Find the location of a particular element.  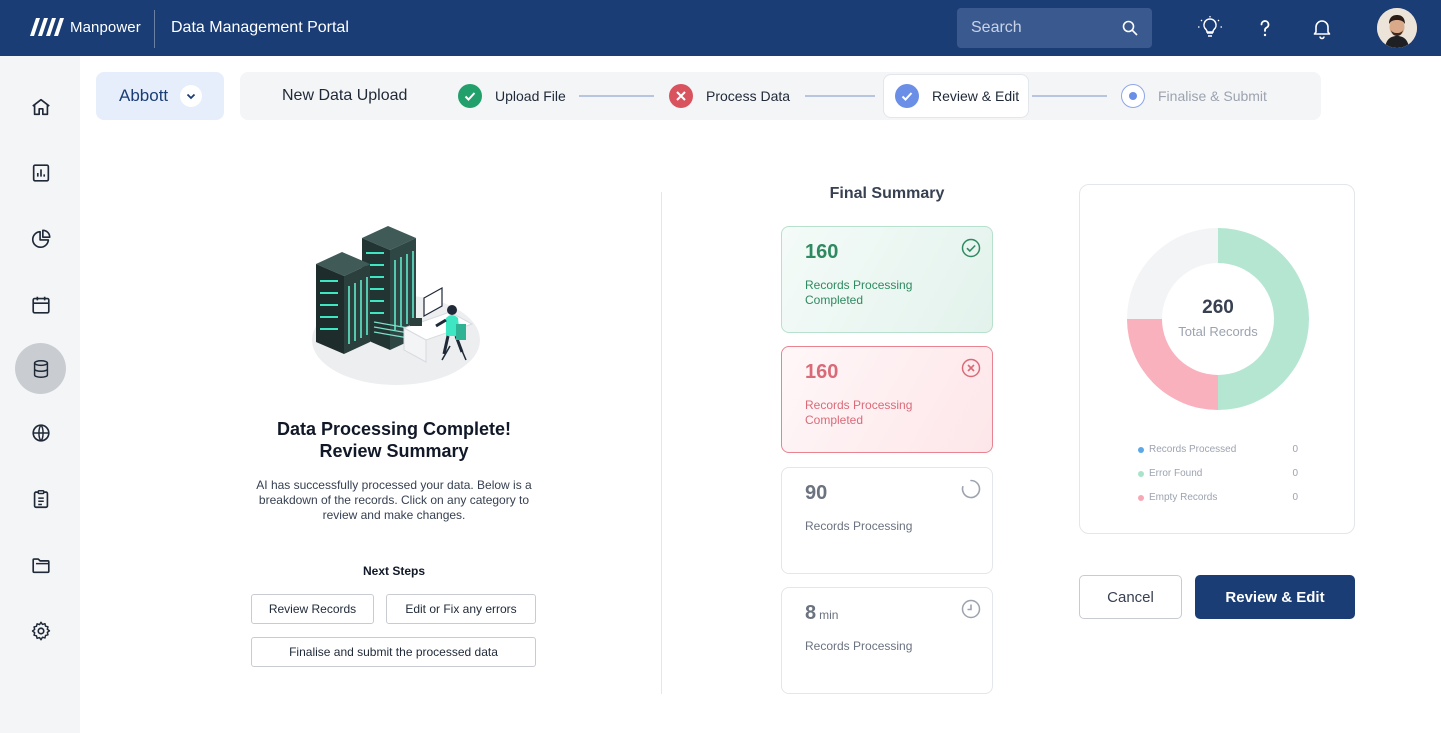

help-icon is located at coordinates (1265, 28).